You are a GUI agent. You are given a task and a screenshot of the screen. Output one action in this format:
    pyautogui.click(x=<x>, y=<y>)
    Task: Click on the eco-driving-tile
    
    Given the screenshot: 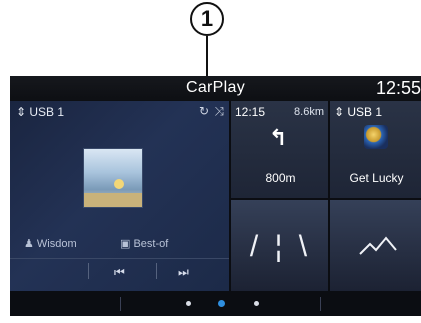 What is the action you would take?
    pyautogui.click(x=374, y=244)
    